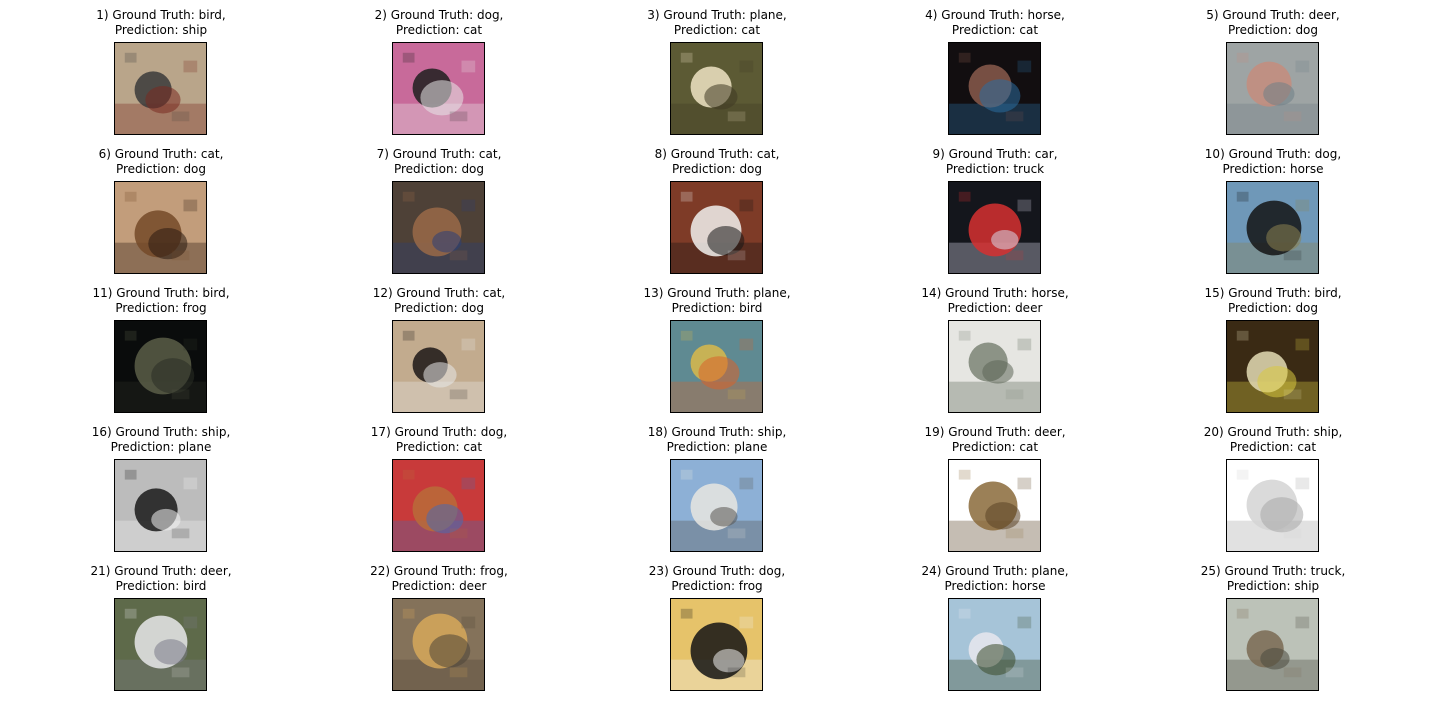 The width and height of the screenshot is (1440, 720). I want to click on ground-truth-label: 19) Ground Truth: deer,, so click(995, 432).